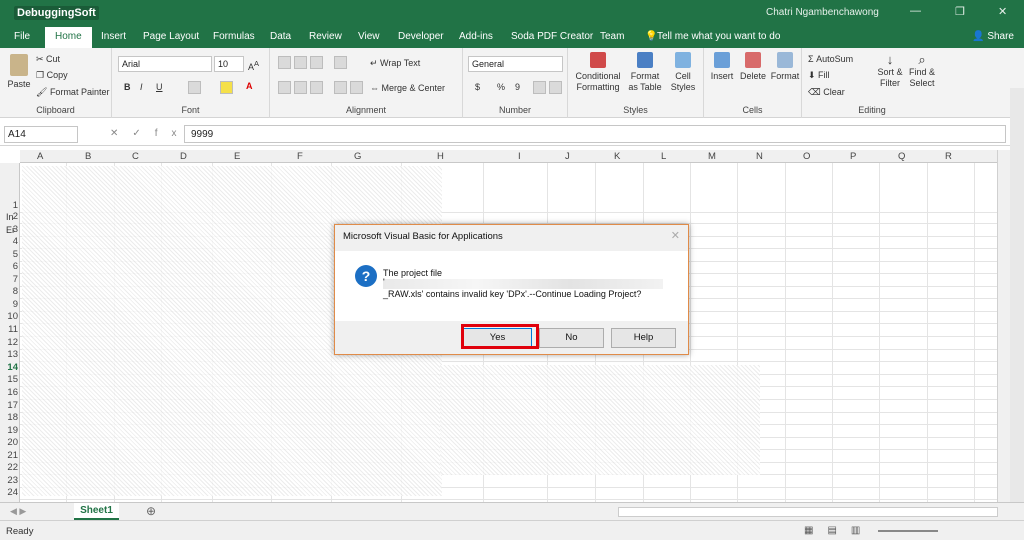  What do you see at coordinates (948, 156) in the screenshot?
I see `column-header-r: R` at bounding box center [948, 156].